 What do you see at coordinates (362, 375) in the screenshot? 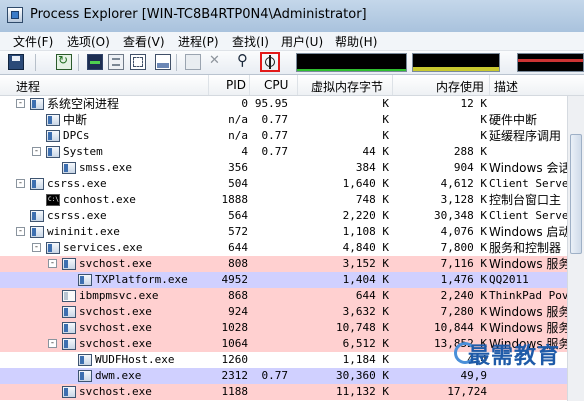
I see `process-virtual-bytes: 30,360 K` at bounding box center [362, 375].